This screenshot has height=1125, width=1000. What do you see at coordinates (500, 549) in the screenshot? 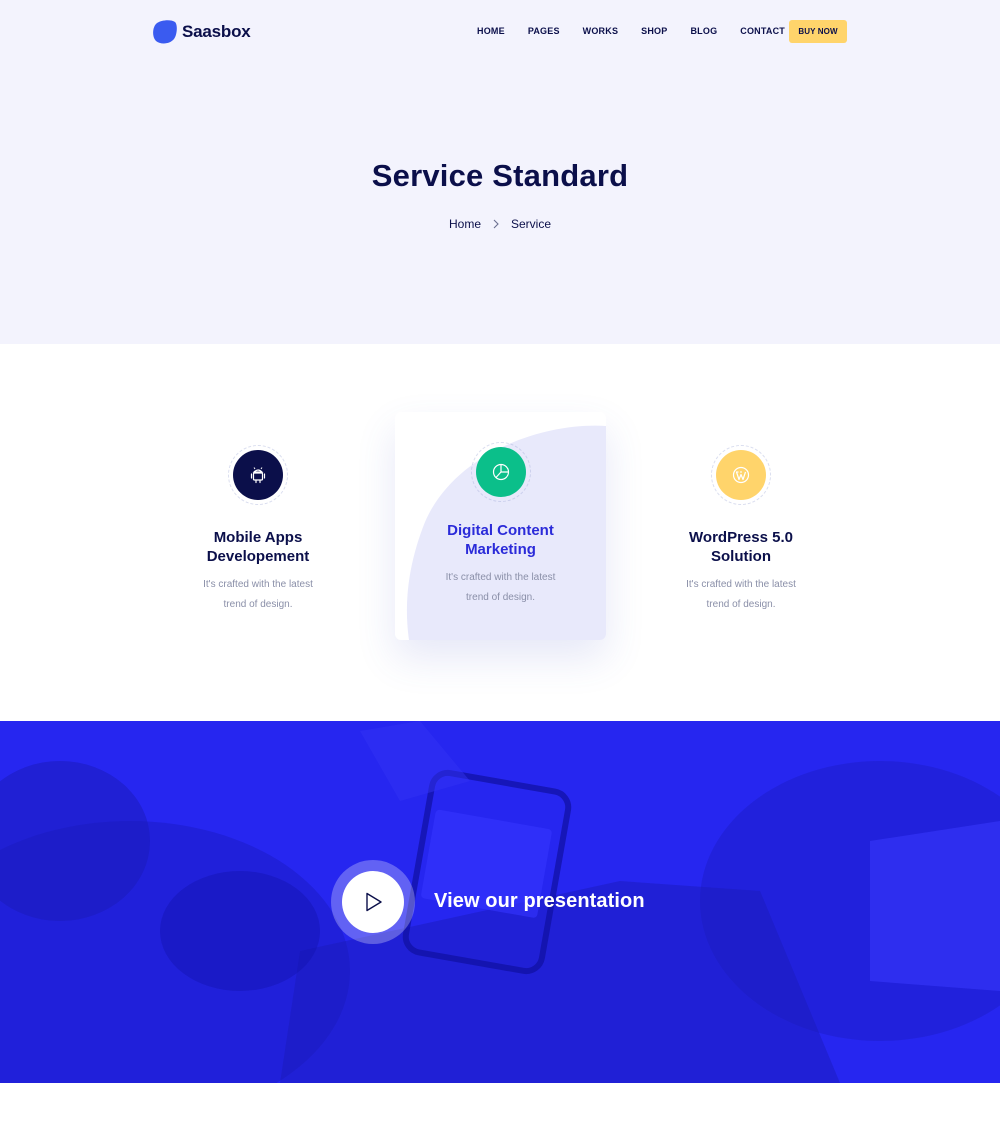
I see `service-title-line: Marketing` at bounding box center [500, 549].